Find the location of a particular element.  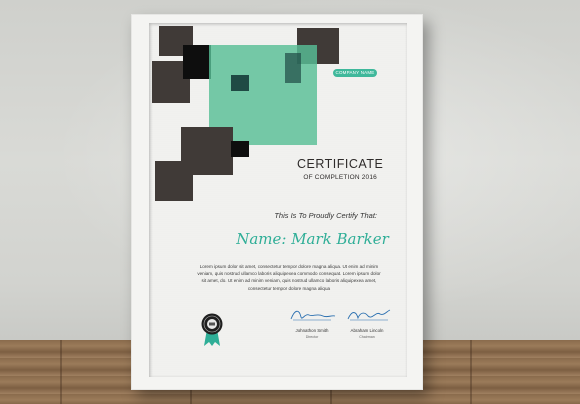

signature-1-role: Director is located at coordinates (312, 337).